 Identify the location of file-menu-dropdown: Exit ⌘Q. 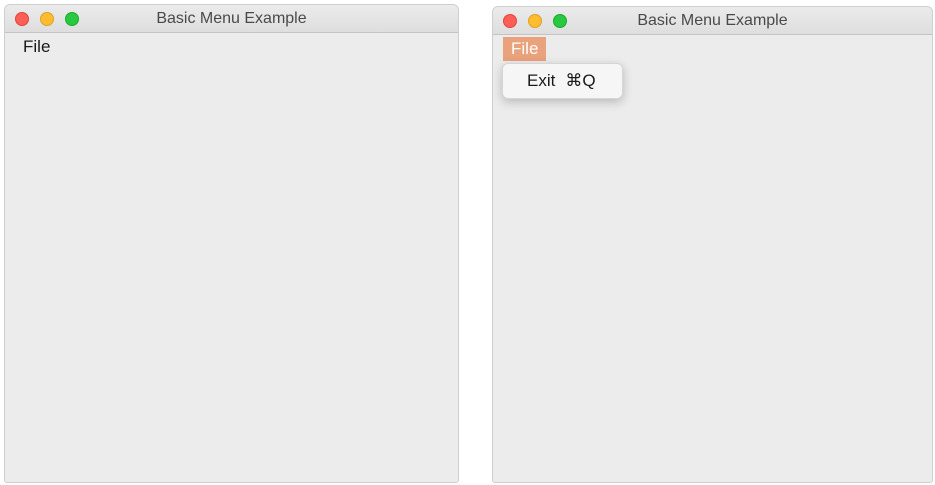
(562, 81).